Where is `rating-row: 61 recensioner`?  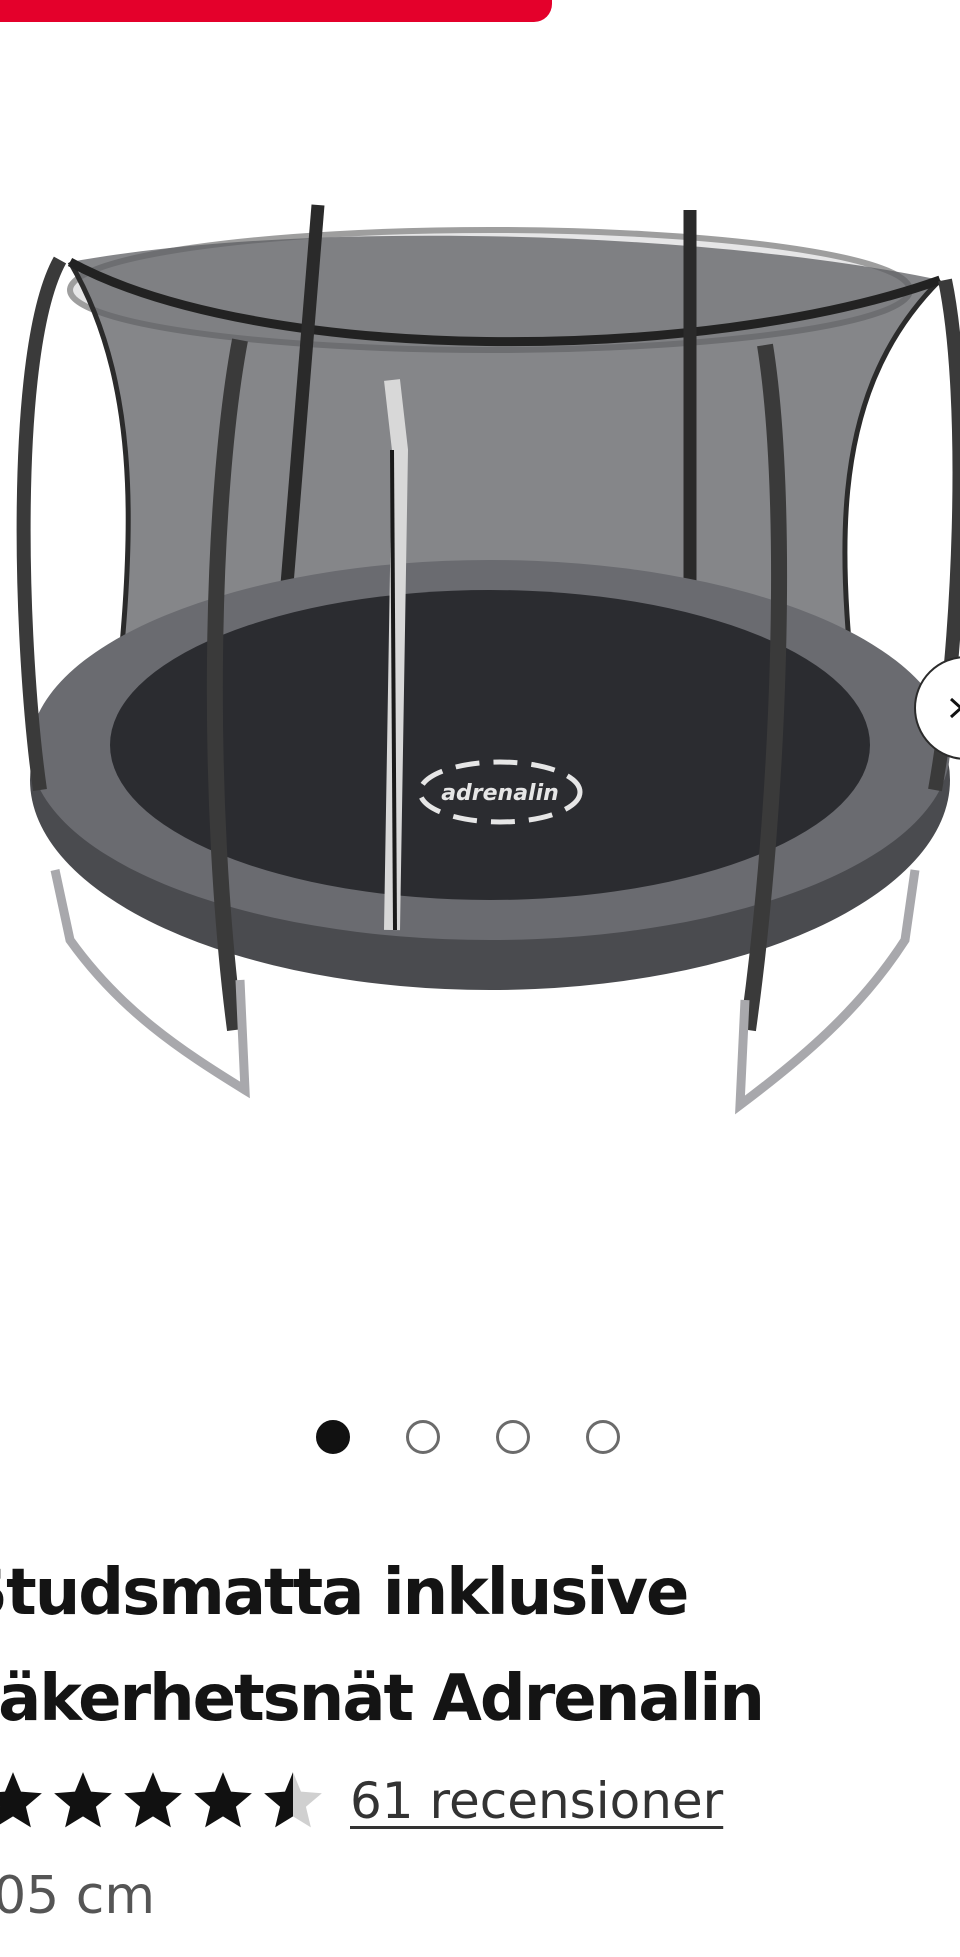
rating-row: 61 recensioner is located at coordinates (361, 1801).